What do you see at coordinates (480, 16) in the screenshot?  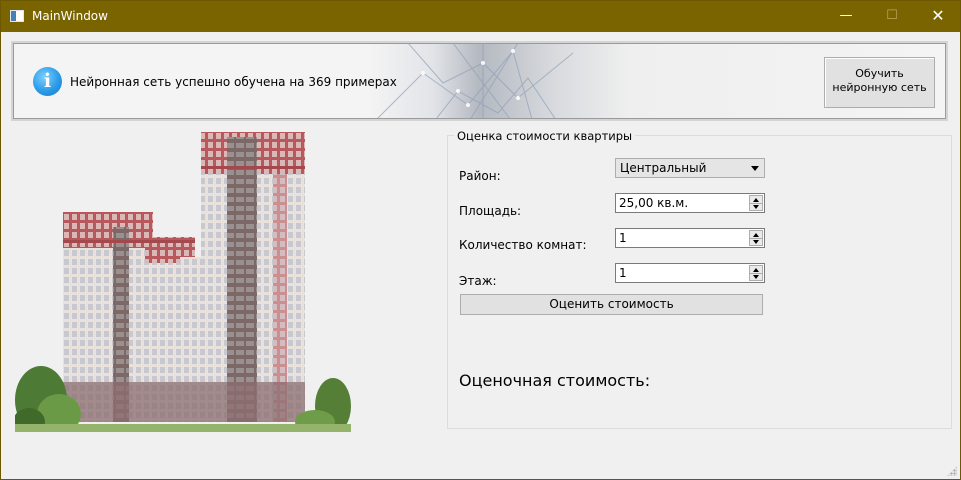 I see `title-bar: MainWindow — ☐ ✕` at bounding box center [480, 16].